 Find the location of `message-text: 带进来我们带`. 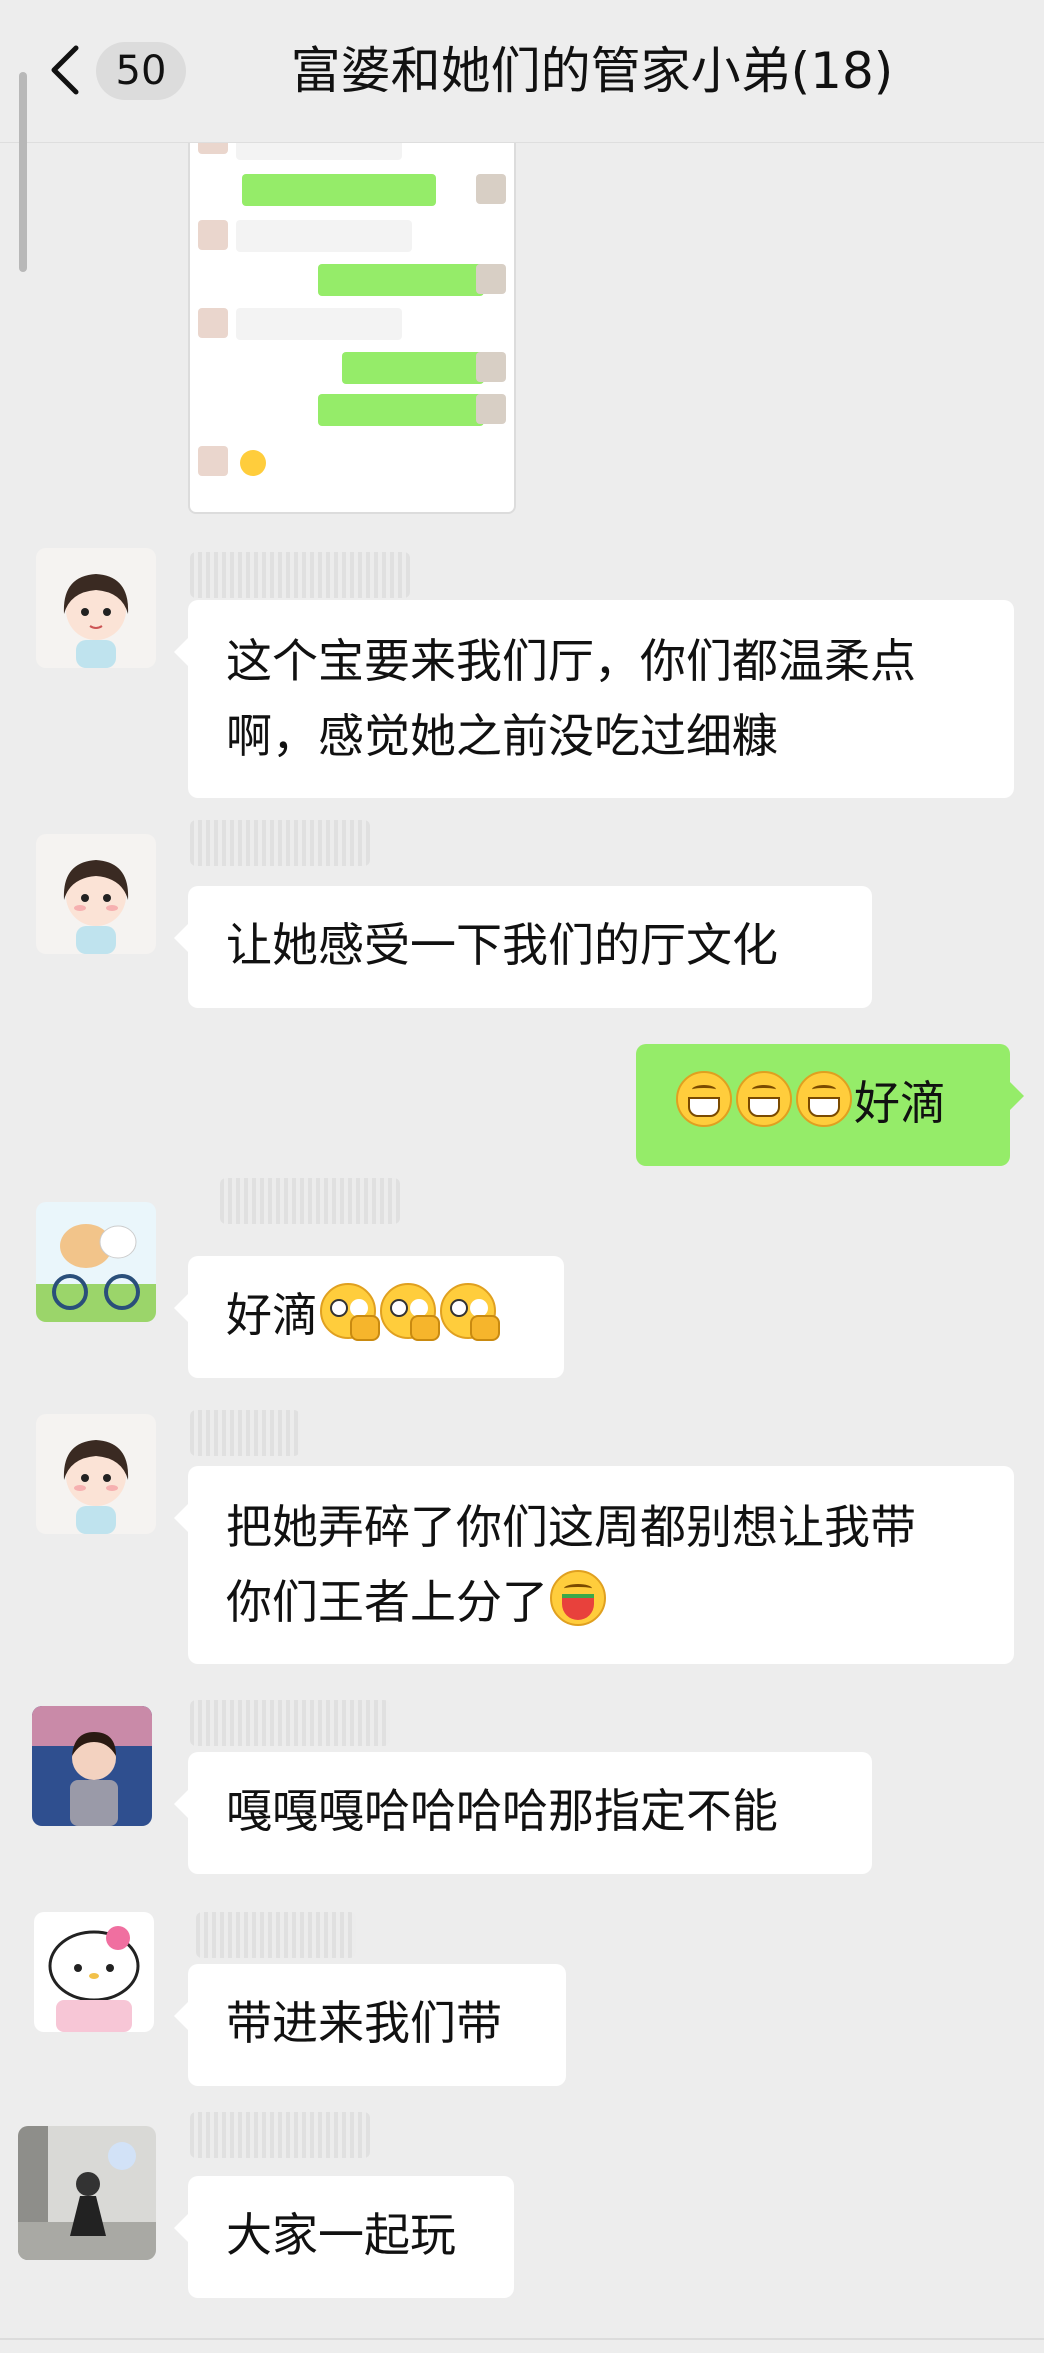

message-text: 带进来我们带 is located at coordinates (364, 2023).